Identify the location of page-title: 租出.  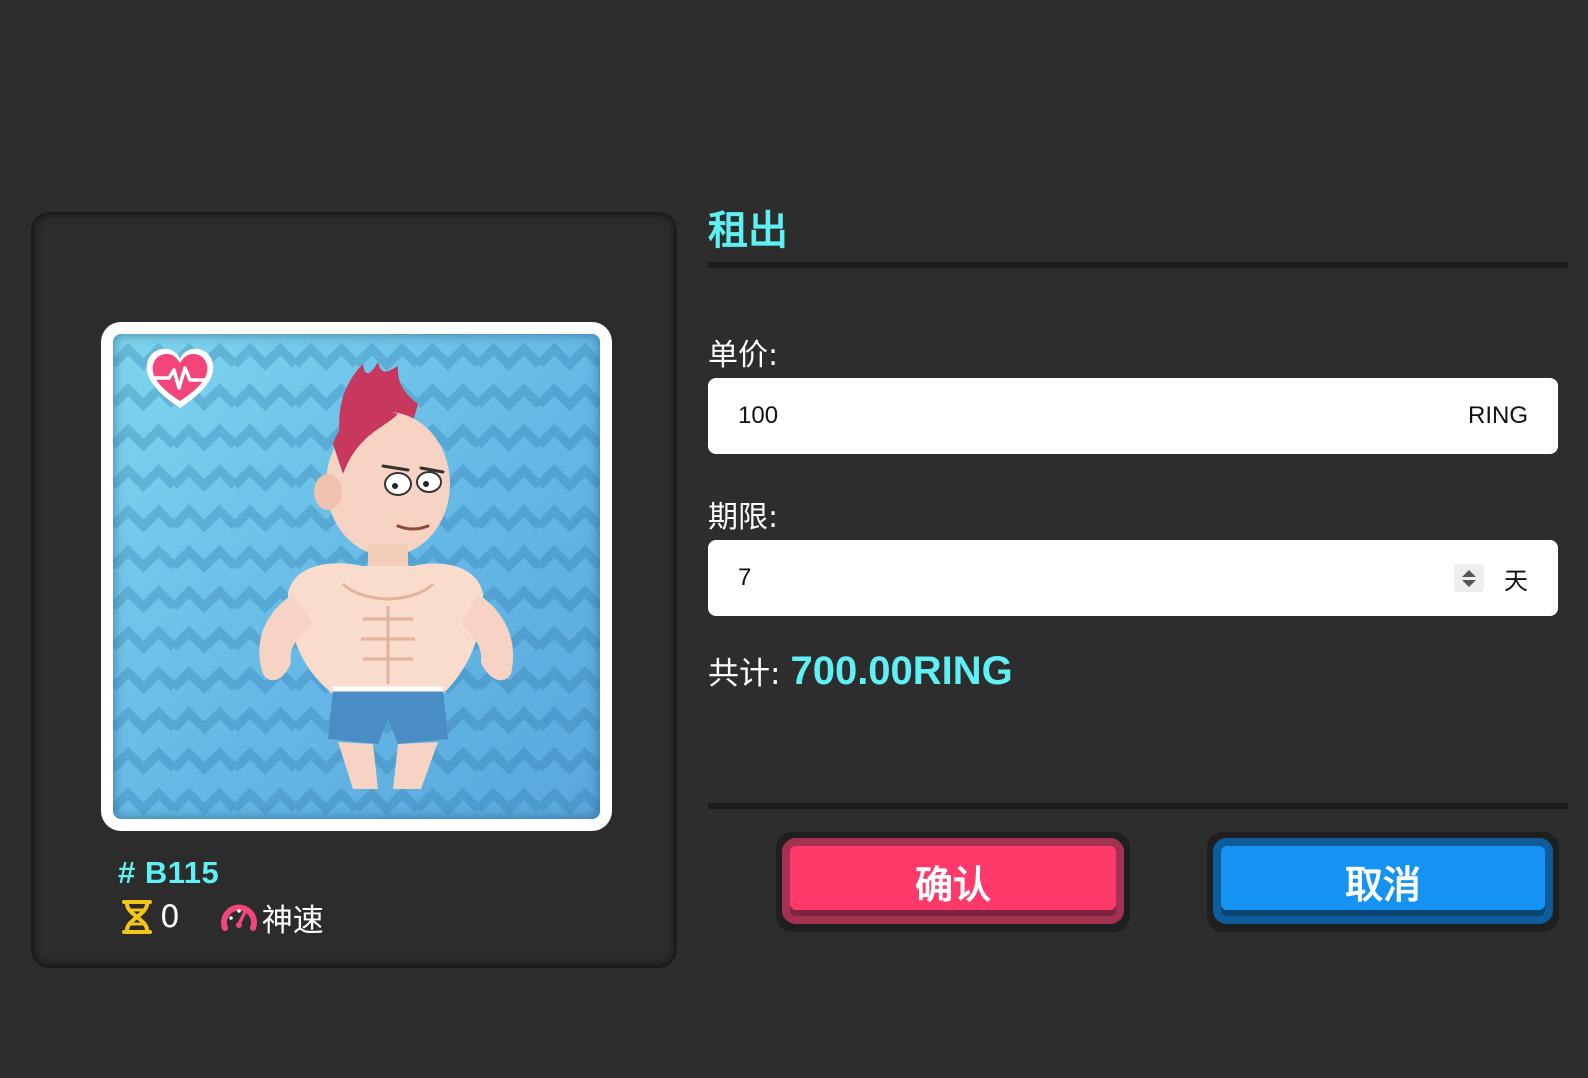
(748, 231).